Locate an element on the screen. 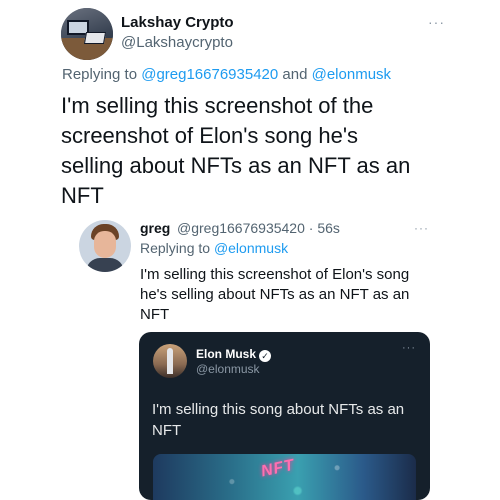 The width and height of the screenshot is (500, 500). embedded-more-options-icon: ··· is located at coordinates (409, 348).